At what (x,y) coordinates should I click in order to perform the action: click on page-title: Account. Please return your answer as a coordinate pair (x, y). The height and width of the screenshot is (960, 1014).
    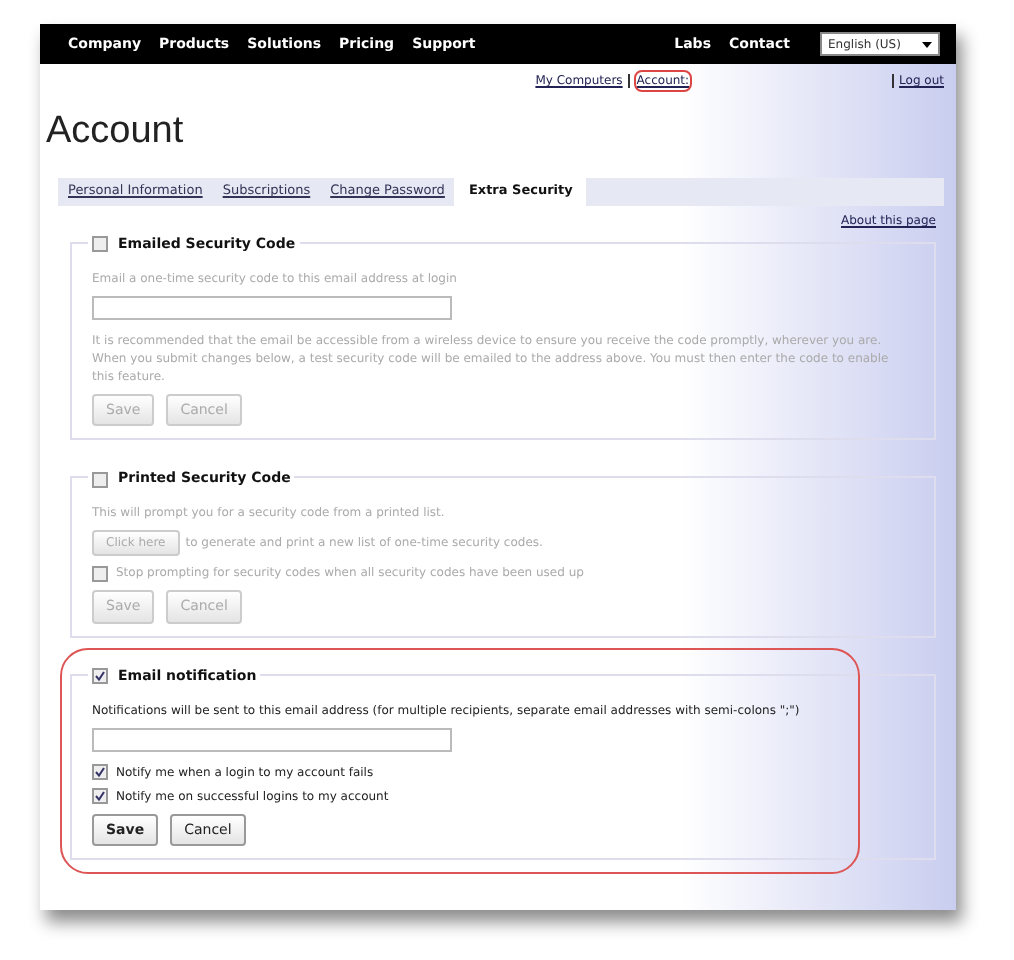
    Looking at the image, I should click on (116, 133).